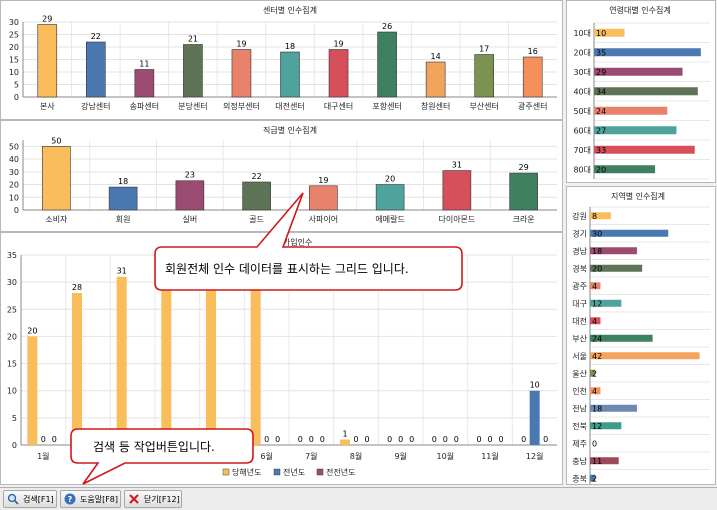 Image resolution: width=717 pixels, height=510 pixels. I want to click on join-ytick-label: 0, so click(14, 445).